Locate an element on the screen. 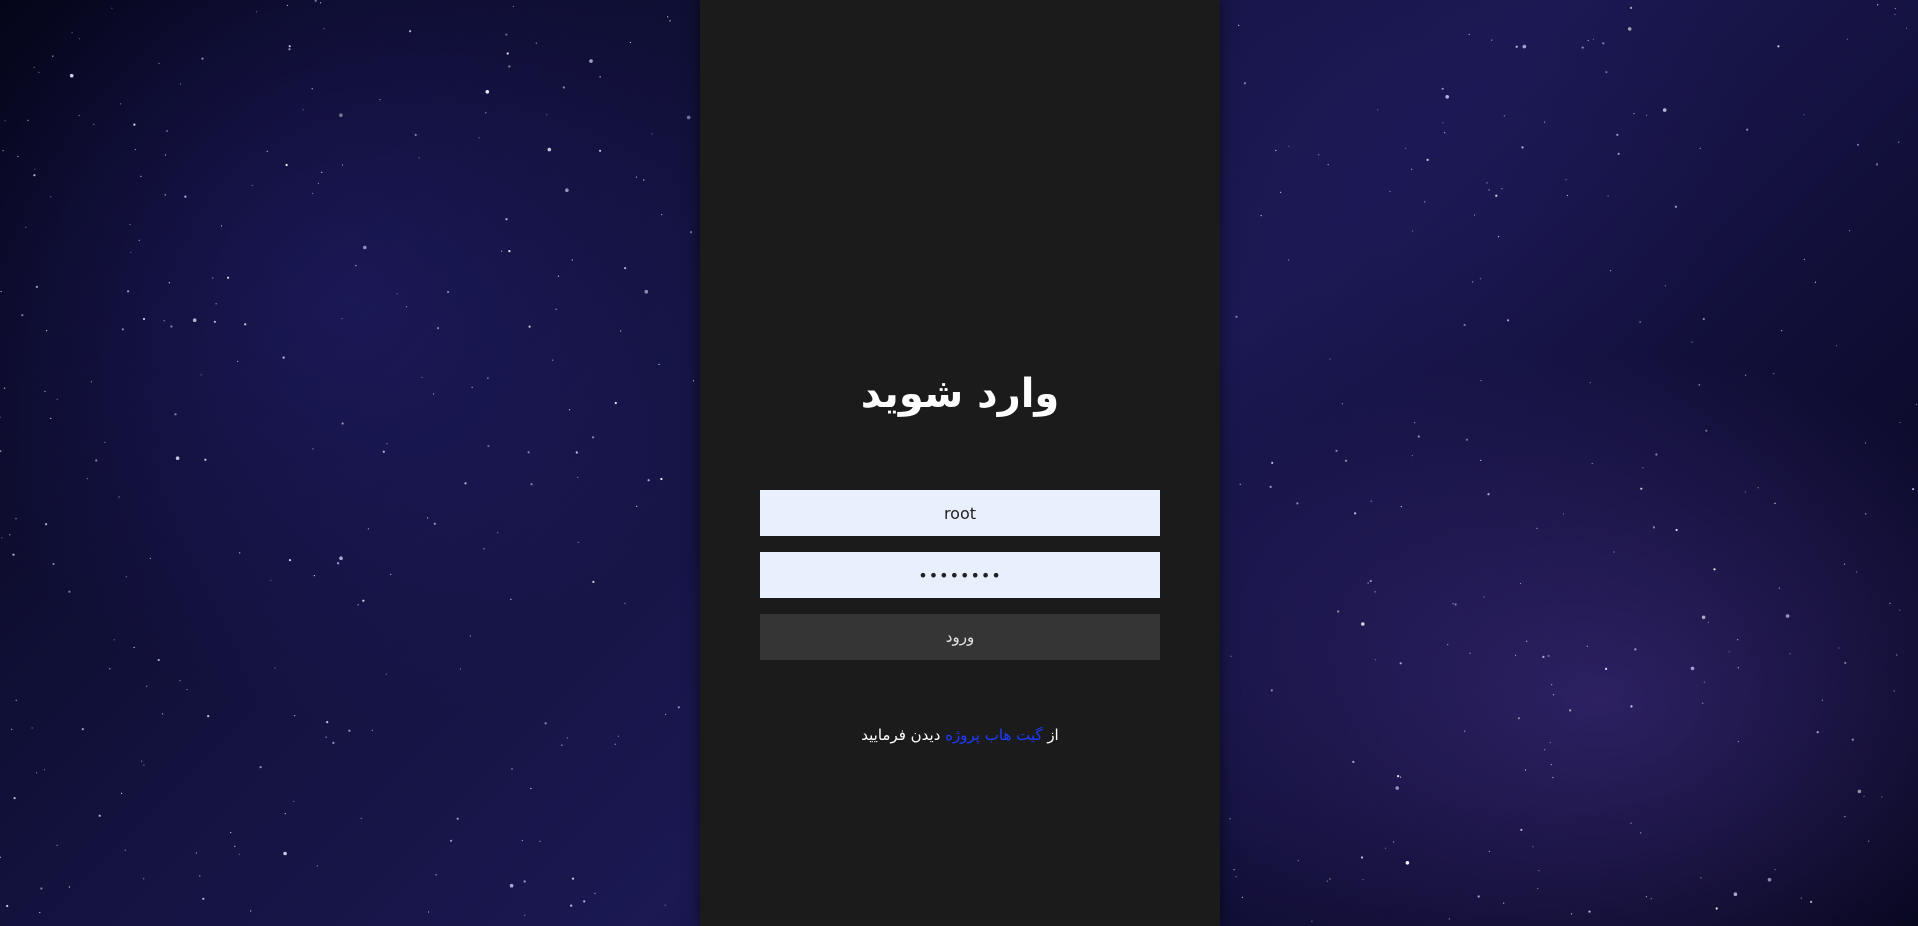  login-button: ورود is located at coordinates (960, 637).